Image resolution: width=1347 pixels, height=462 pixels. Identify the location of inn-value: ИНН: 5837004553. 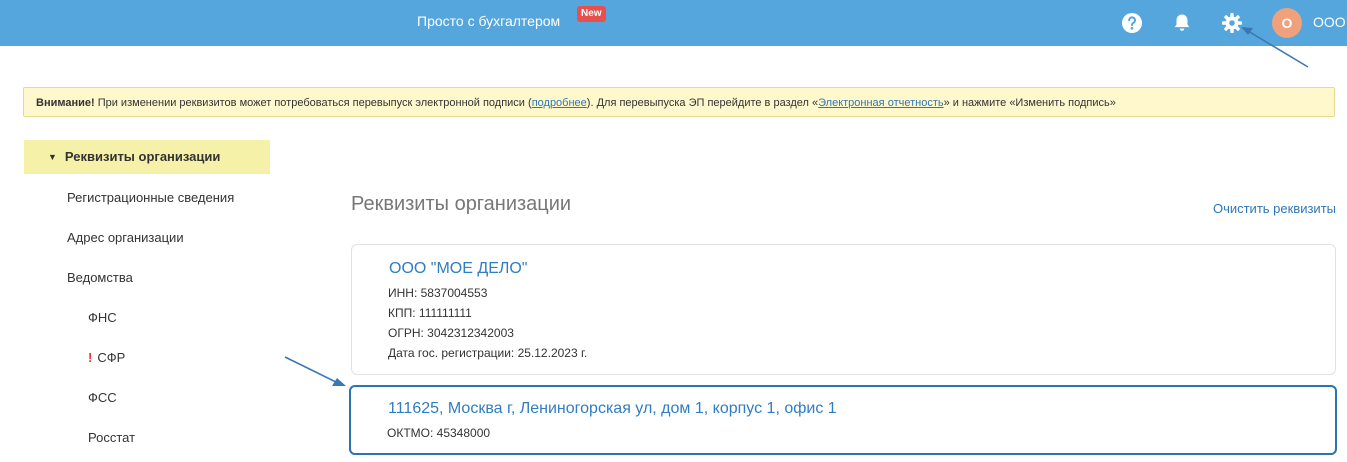
(438, 293).